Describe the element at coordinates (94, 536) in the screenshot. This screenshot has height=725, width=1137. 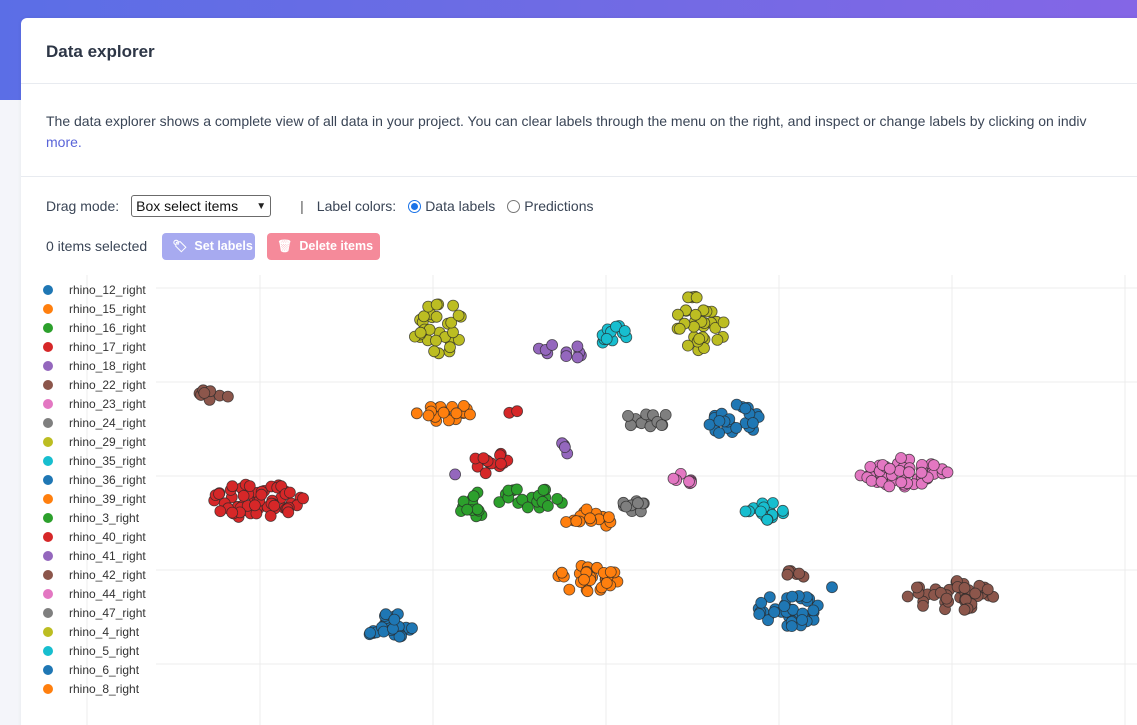
I see `legend-item: rhino_40_right` at that location.